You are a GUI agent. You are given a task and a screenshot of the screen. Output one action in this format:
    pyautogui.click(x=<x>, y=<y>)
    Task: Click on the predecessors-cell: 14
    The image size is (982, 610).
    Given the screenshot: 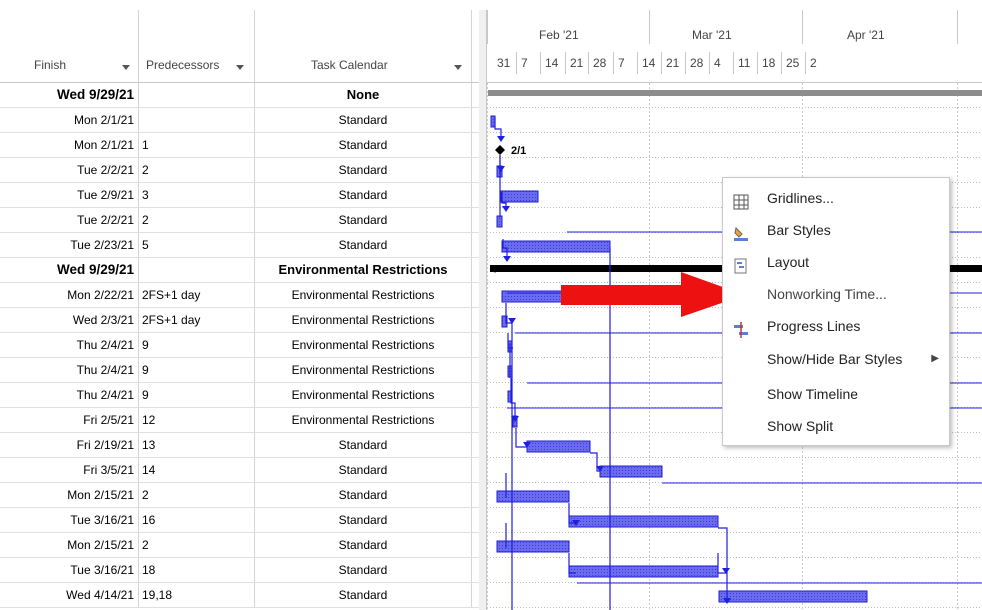 What is the action you would take?
    pyautogui.click(x=197, y=470)
    